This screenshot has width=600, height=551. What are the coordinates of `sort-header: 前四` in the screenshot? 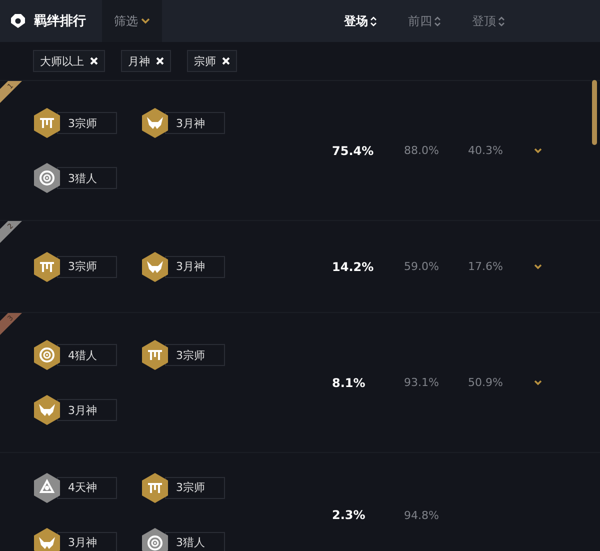 It's located at (440, 21).